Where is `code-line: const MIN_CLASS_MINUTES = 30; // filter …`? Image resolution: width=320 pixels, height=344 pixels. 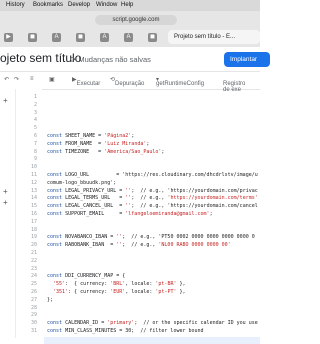 code-line: const MIN_CLASS_MINUTES = 30; // filter … is located at coordinates (125, 331).